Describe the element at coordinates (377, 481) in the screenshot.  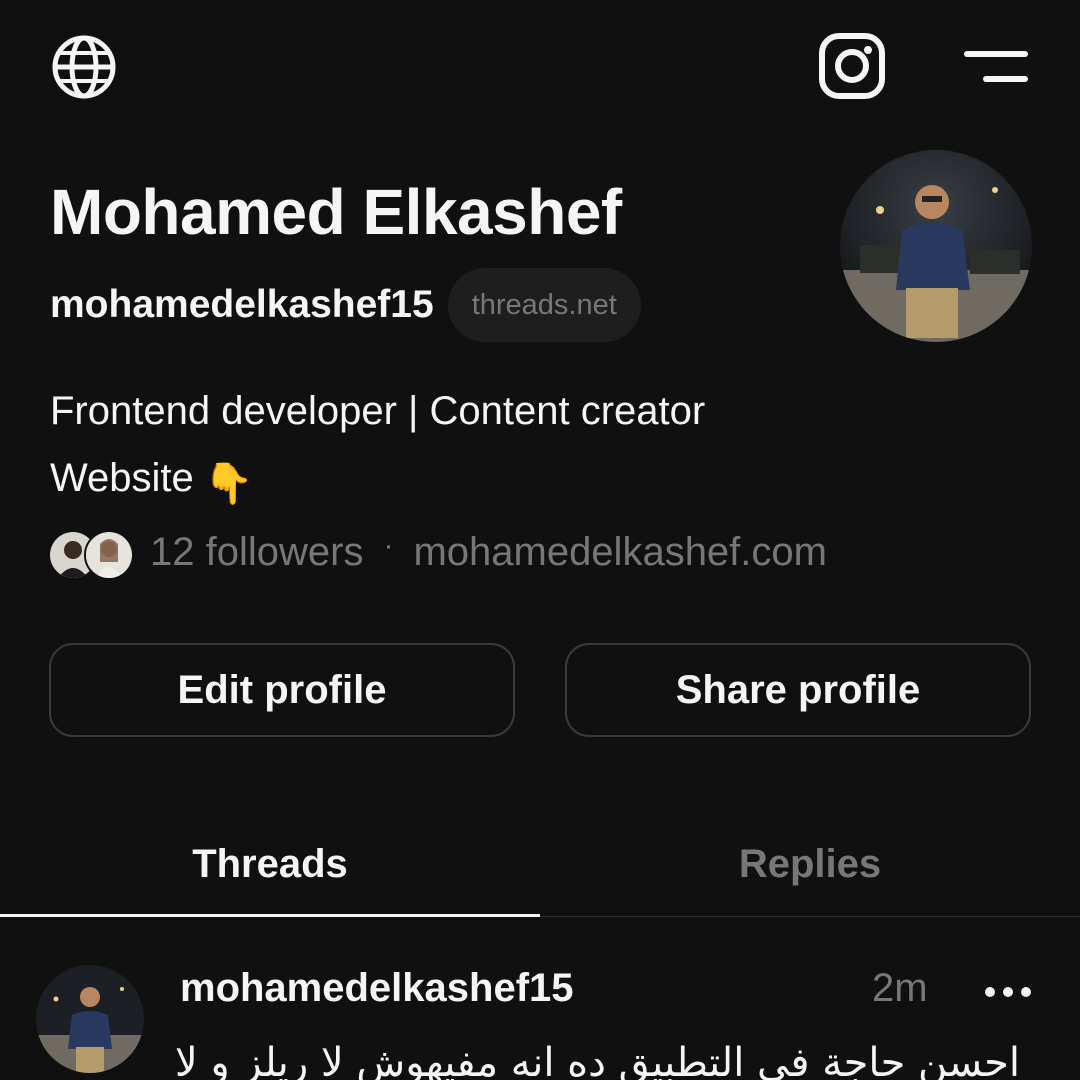
I see `bio-line-2: Website 👇` at that location.